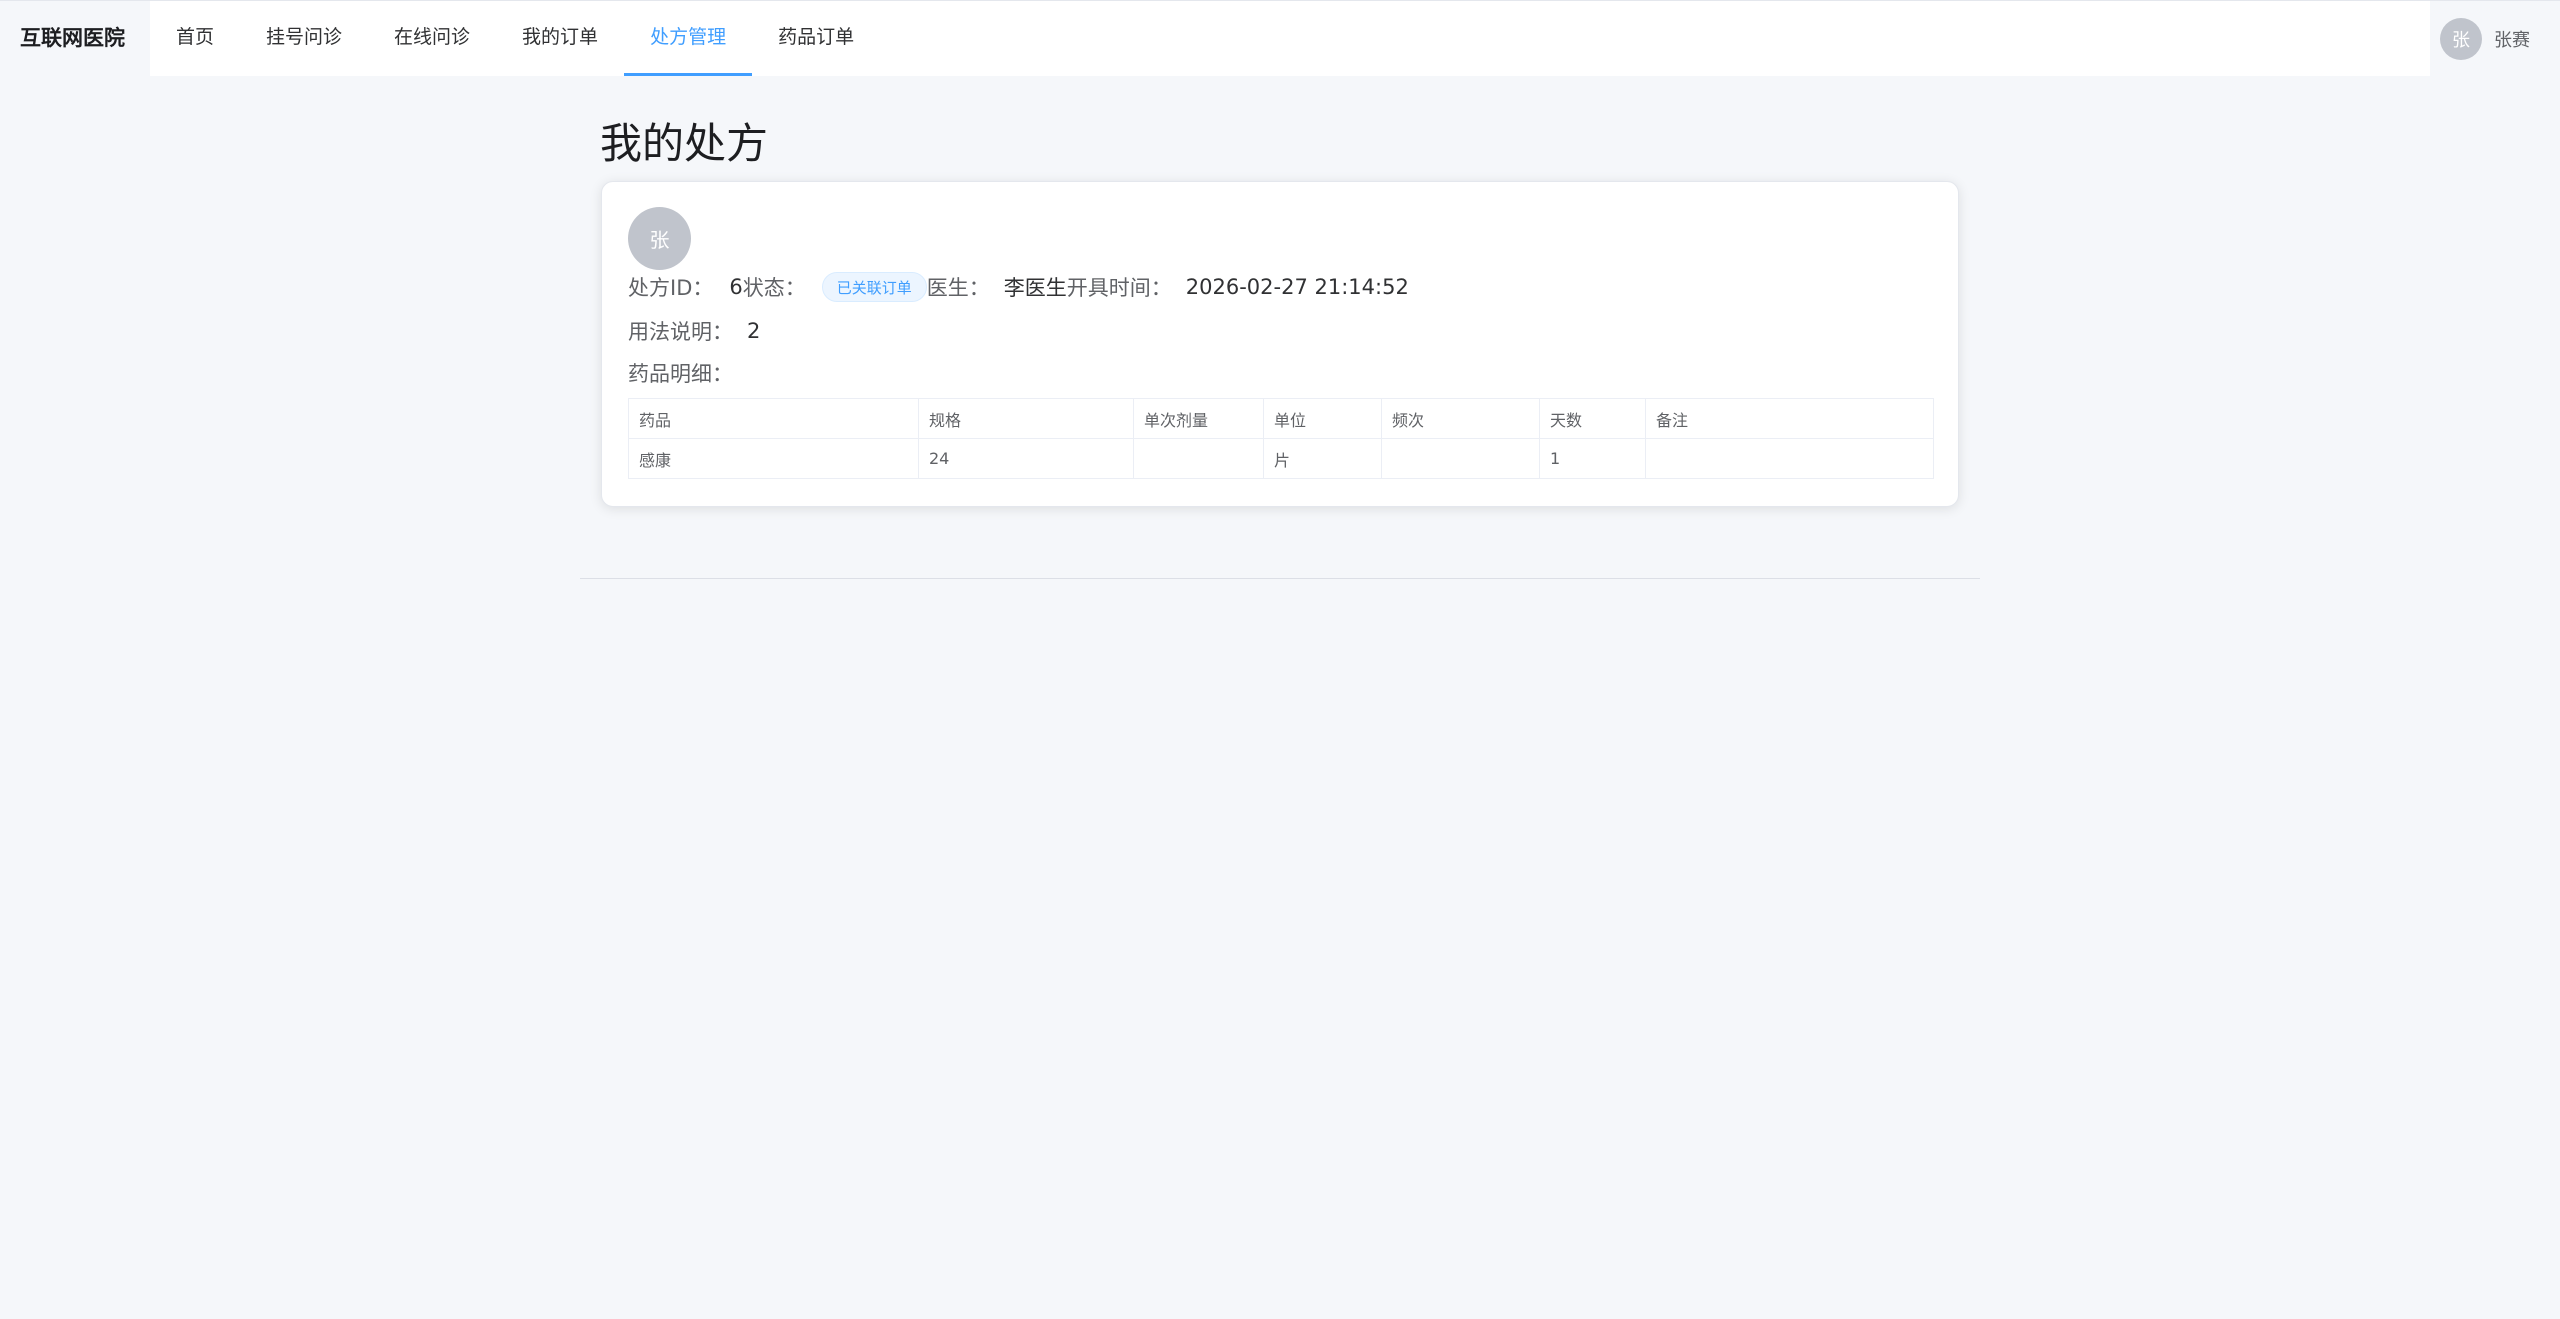 The height and width of the screenshot is (1319, 2560). Describe the element at coordinates (659, 238) in the screenshot. I see `doctor-avatar: 张` at that location.